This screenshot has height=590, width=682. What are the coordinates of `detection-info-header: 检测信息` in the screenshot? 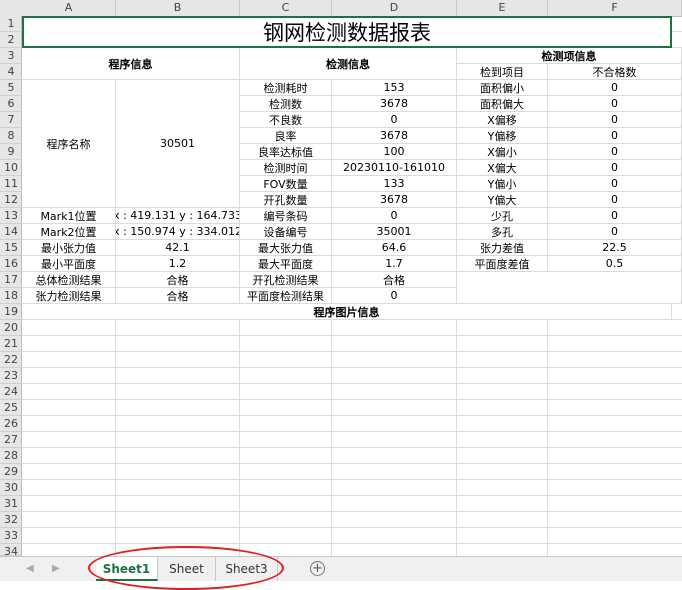 It's located at (348, 64).